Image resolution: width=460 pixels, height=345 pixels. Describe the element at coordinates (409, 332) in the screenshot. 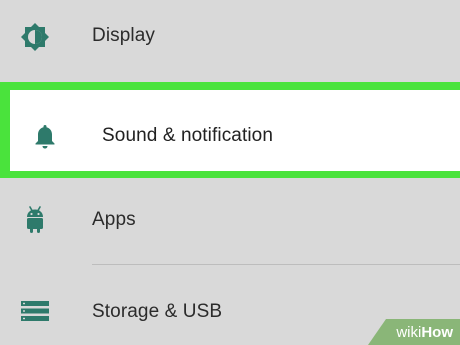

I see `watermark-prefix: wiki` at that location.